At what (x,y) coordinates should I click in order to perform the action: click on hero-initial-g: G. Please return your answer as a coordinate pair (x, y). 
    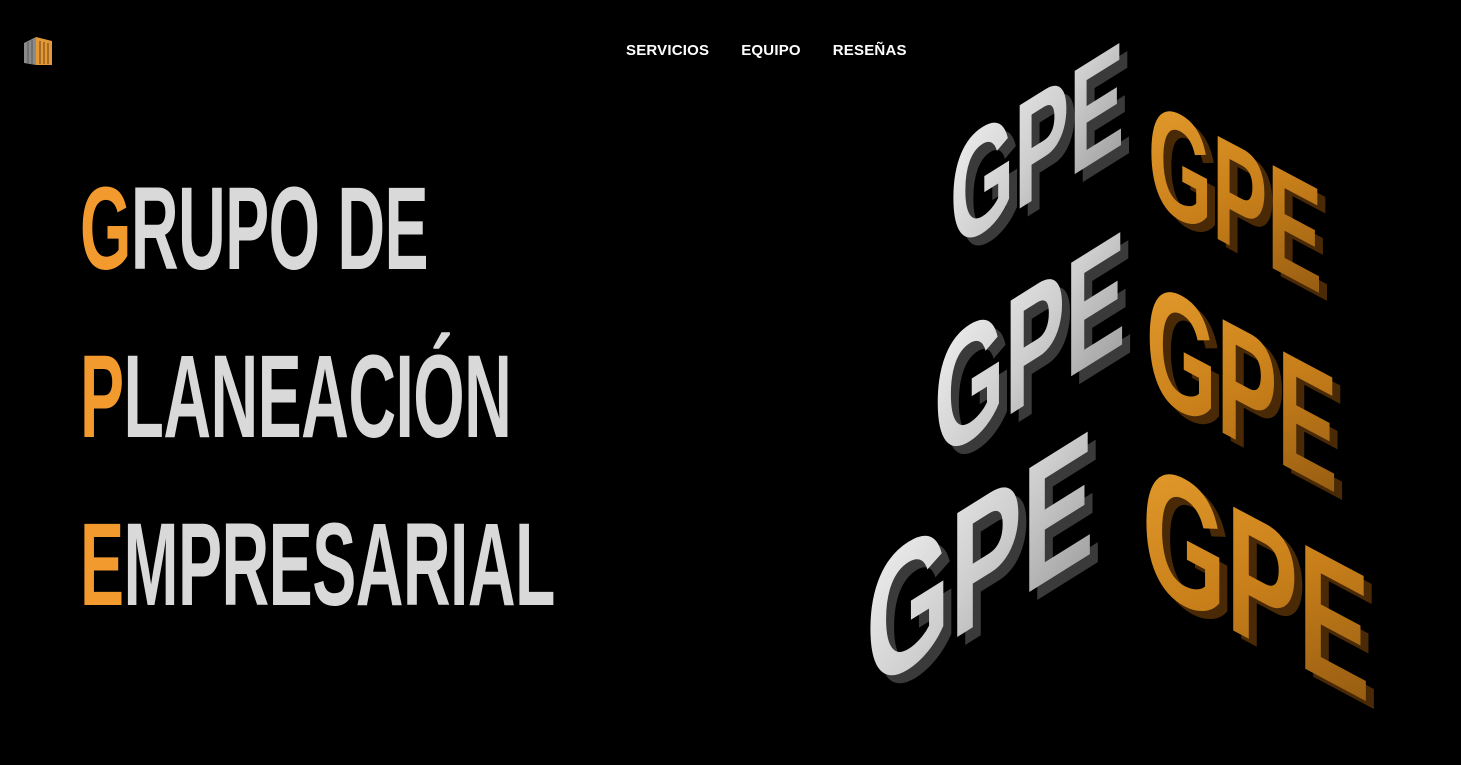
    Looking at the image, I should click on (105, 229).